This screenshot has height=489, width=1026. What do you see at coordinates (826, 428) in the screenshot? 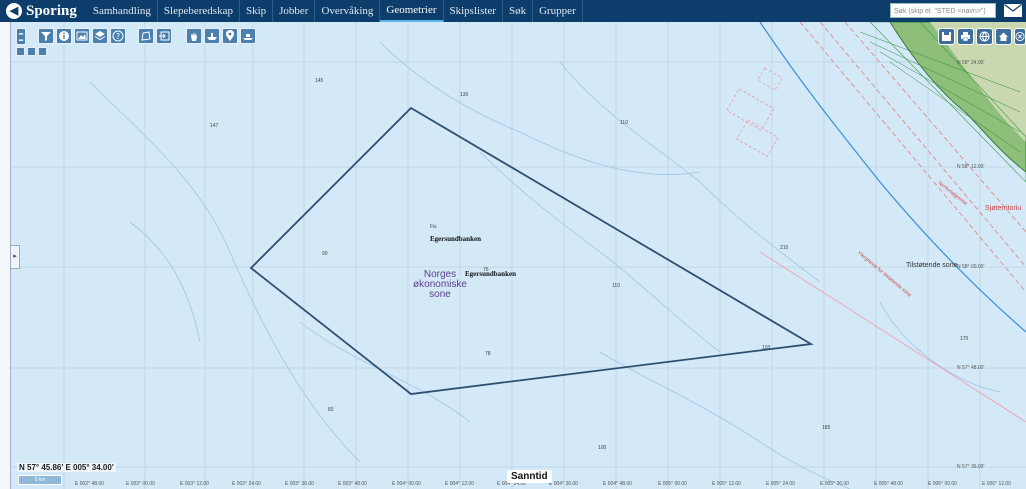
I see `depth-value: 185` at bounding box center [826, 428].